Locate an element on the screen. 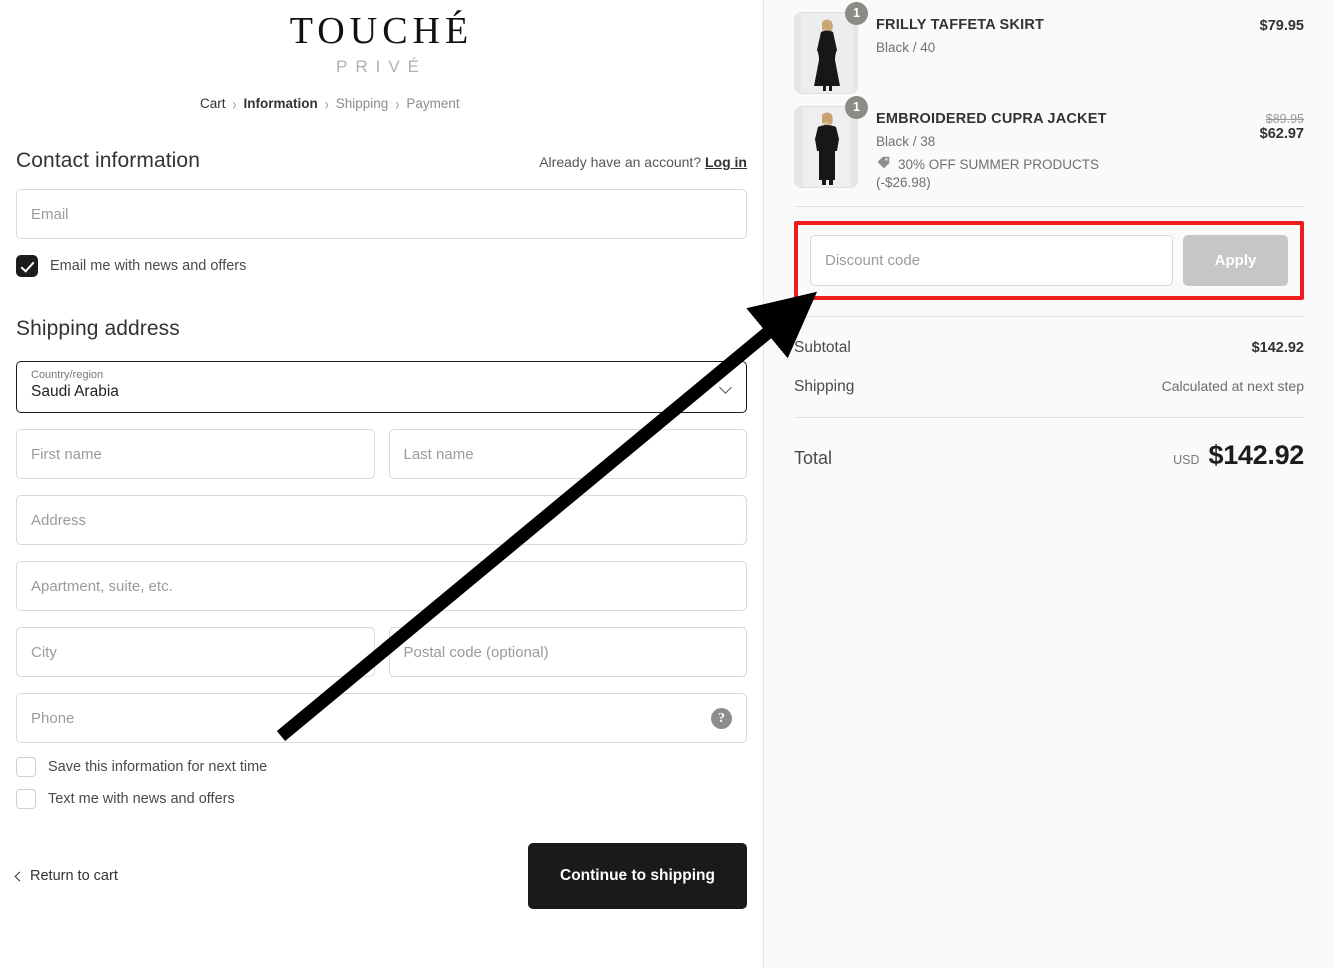 The image size is (1334, 968). apply-discount-button: Apply is located at coordinates (1235, 260).